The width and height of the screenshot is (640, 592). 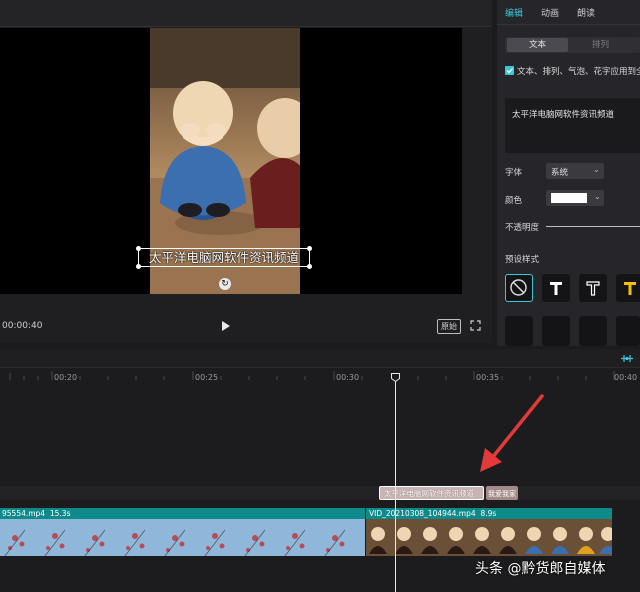 What do you see at coordinates (422, 513) in the screenshot?
I see `clip-name: VID_20210308_104944.mp4` at bounding box center [422, 513].